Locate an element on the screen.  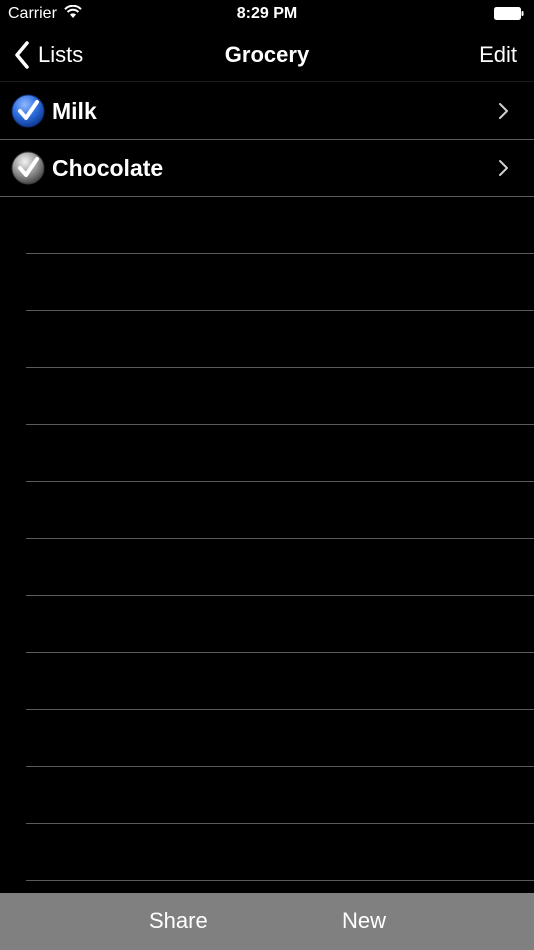
share-button: Share is located at coordinates (178, 921).